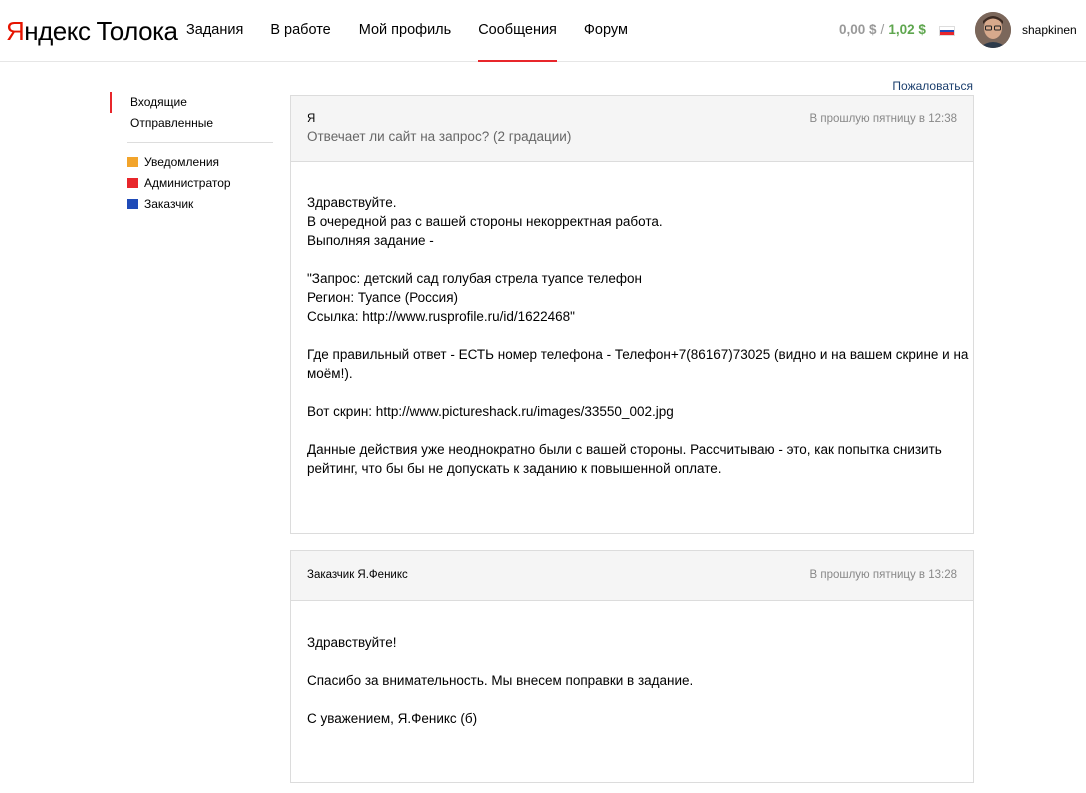 The image size is (1086, 793). Describe the element at coordinates (169, 203) in the screenshot. I see `category-label: Заказчик` at that location.